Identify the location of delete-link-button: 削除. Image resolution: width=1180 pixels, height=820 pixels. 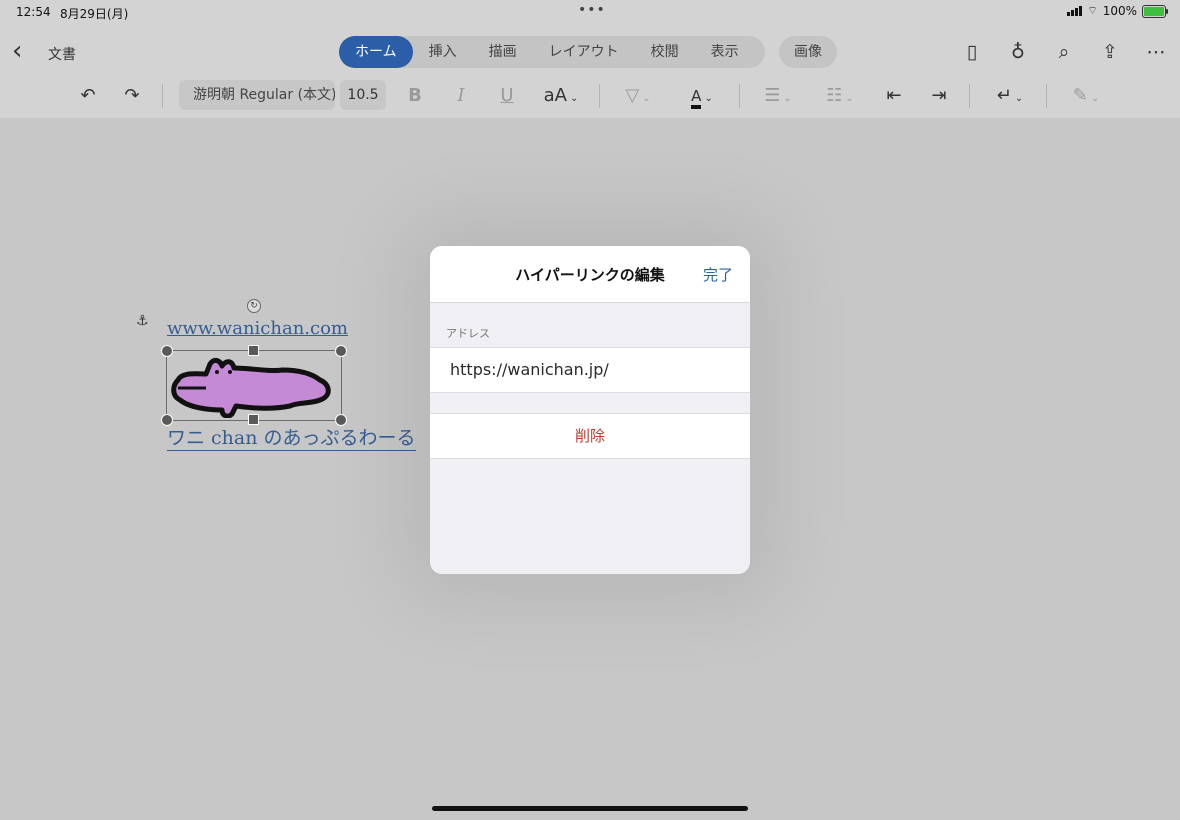
(590, 436).